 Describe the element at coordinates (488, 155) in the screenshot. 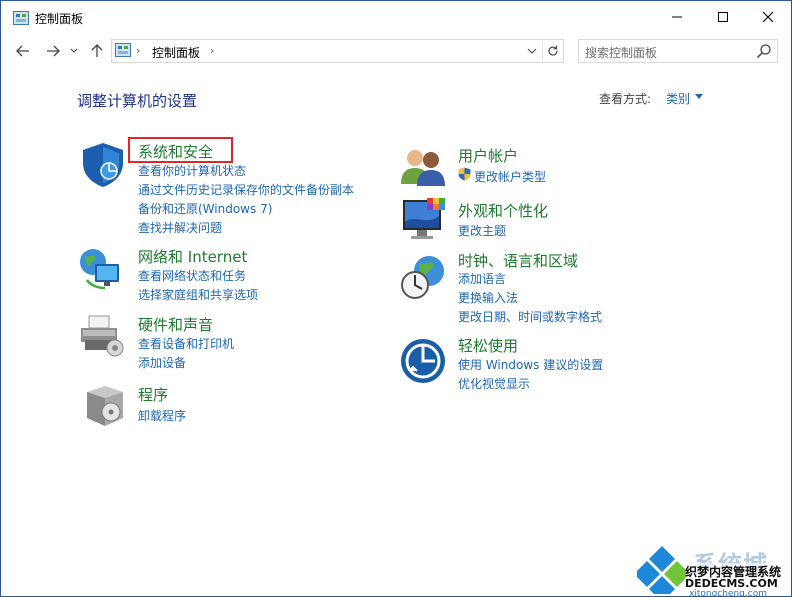

I see `category-user-accounts: 用户帐户` at that location.